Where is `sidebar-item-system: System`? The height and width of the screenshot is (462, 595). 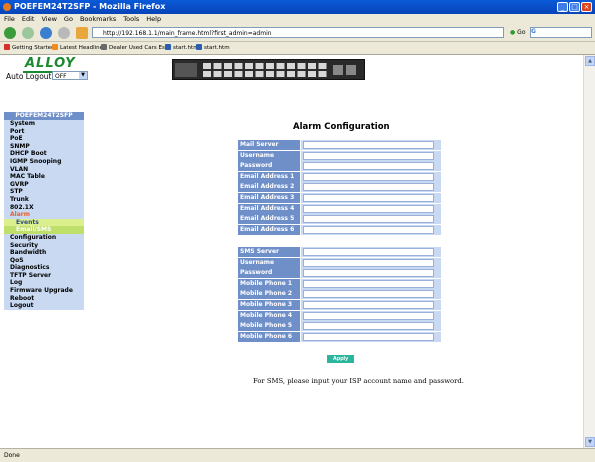
sidebar-item-system: System is located at coordinates (44, 124).